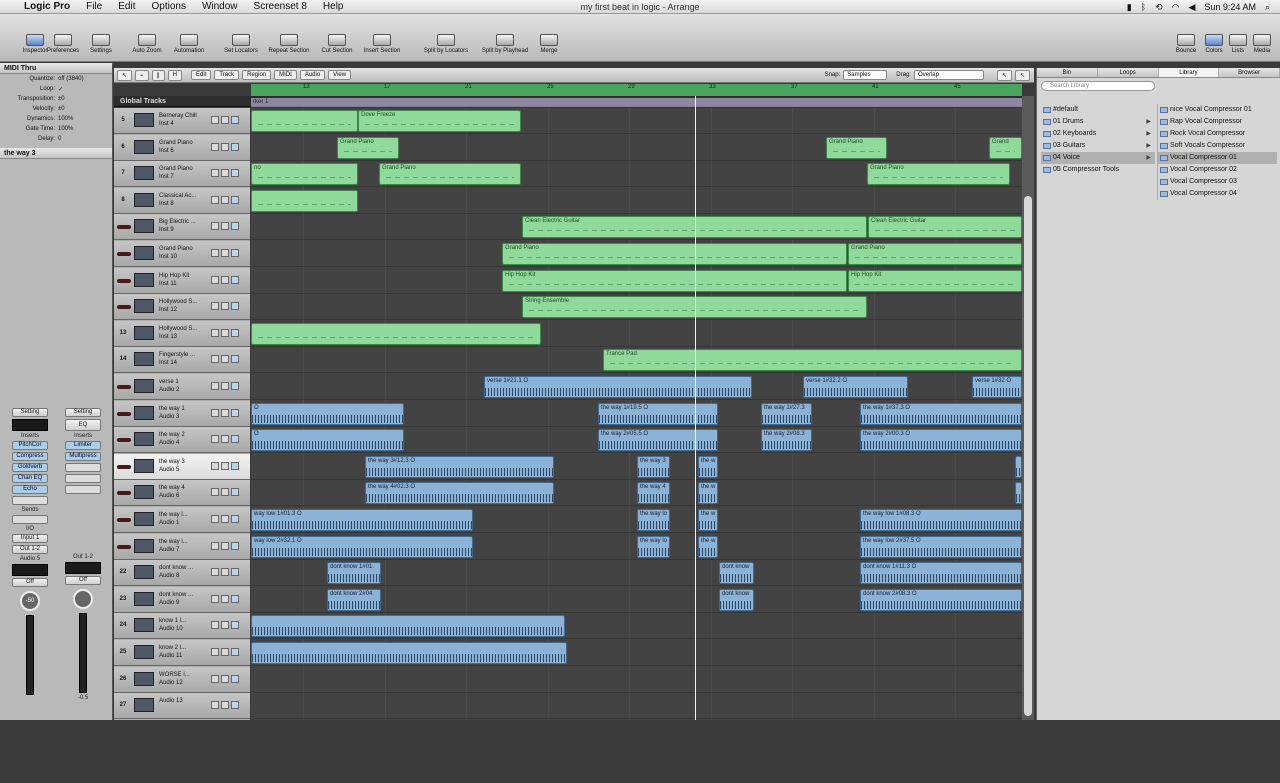 This screenshot has height=783, width=1280. What do you see at coordinates (30, 412) in the screenshot?
I see `strip1-setting-button: Setting` at bounding box center [30, 412].